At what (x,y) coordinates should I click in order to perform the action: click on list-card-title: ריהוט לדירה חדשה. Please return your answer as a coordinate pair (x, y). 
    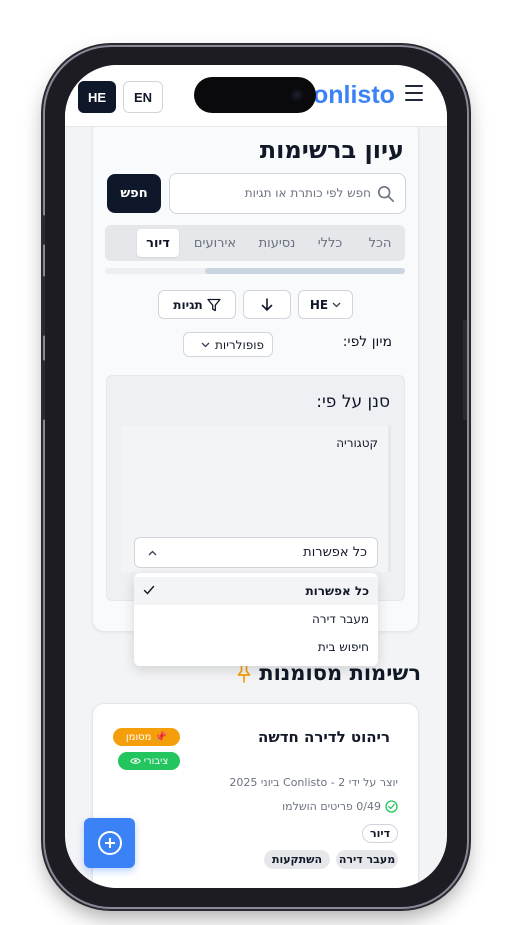
    Looking at the image, I should click on (324, 737).